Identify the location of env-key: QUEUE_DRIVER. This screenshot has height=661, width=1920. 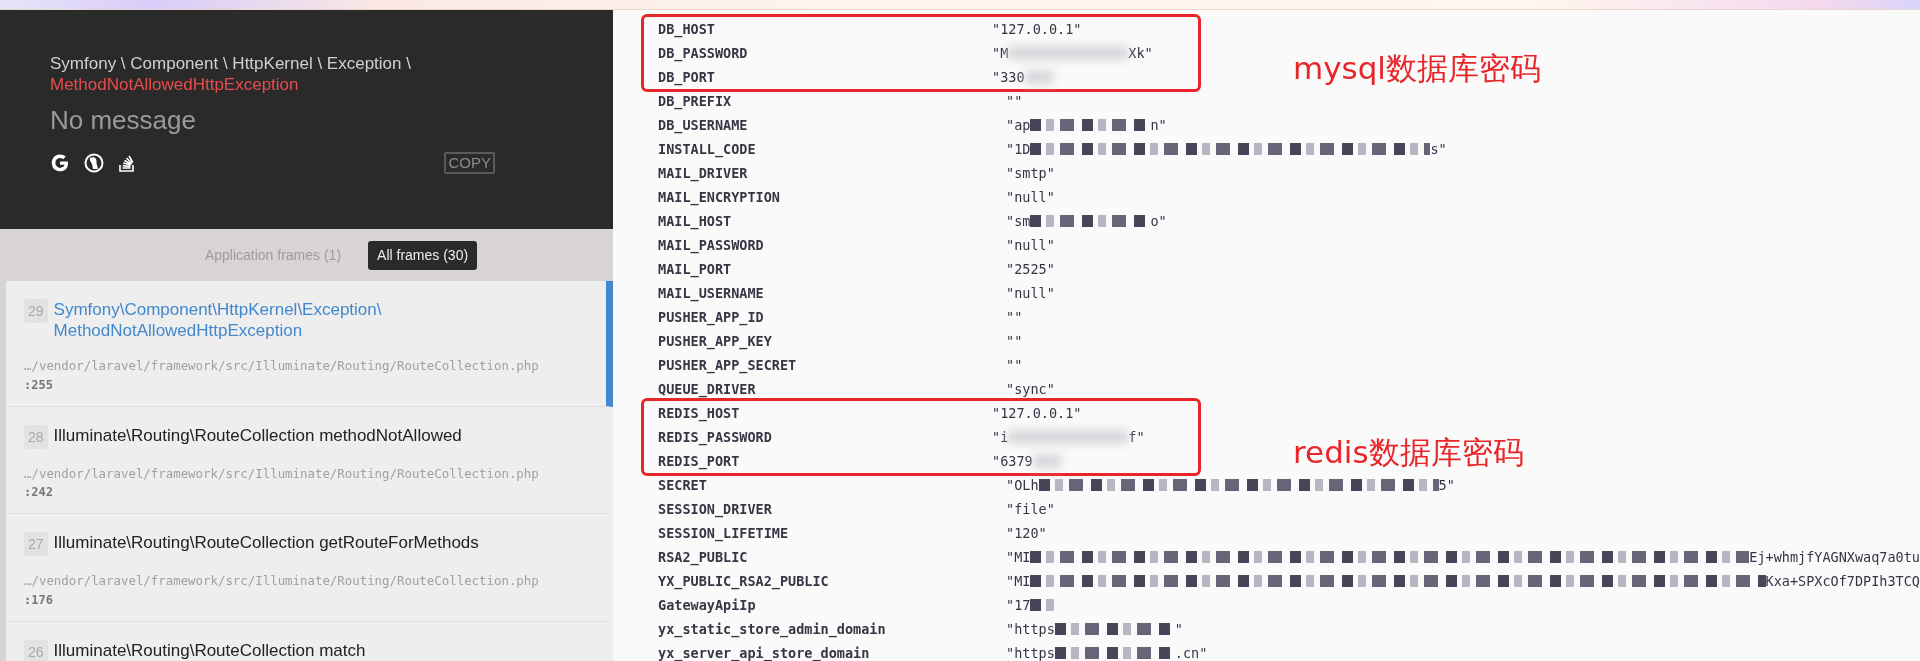
(832, 389).